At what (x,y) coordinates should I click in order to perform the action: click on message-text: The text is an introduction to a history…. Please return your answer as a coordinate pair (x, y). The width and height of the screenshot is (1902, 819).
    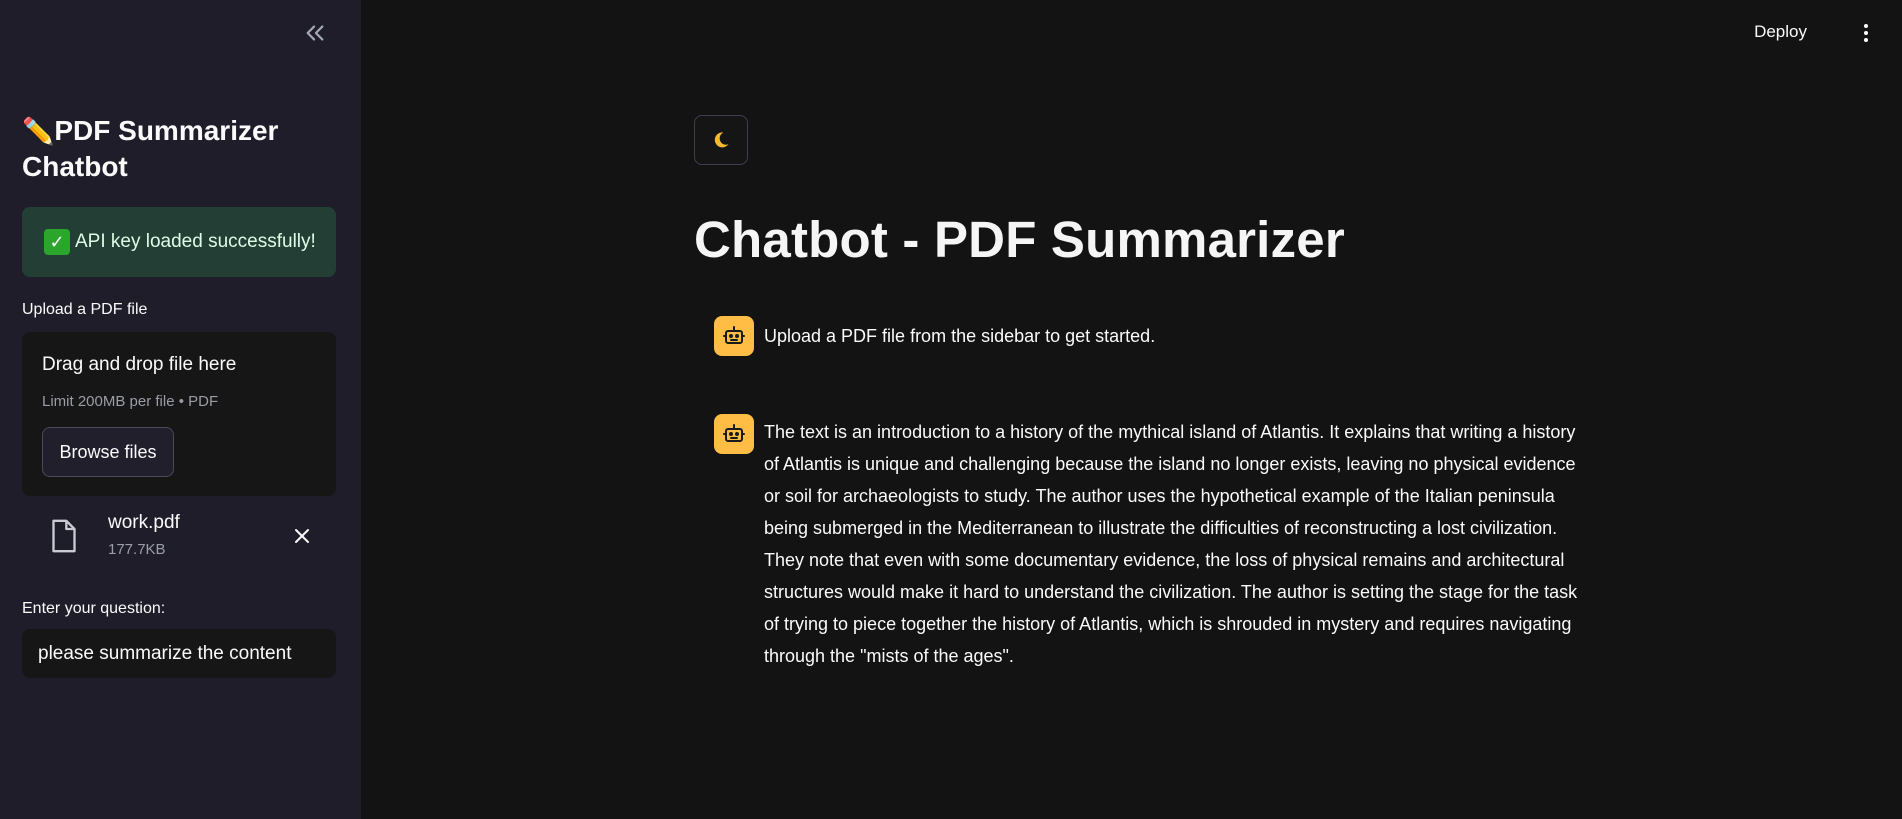
    Looking at the image, I should click on (1171, 544).